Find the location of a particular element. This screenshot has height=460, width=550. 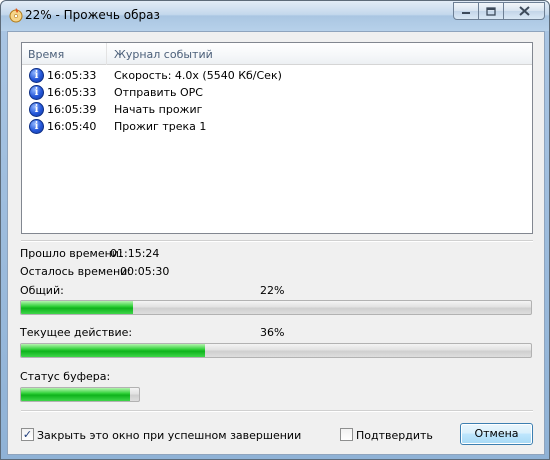

window-title: 22% - Прожечь образ is located at coordinates (92, 15).